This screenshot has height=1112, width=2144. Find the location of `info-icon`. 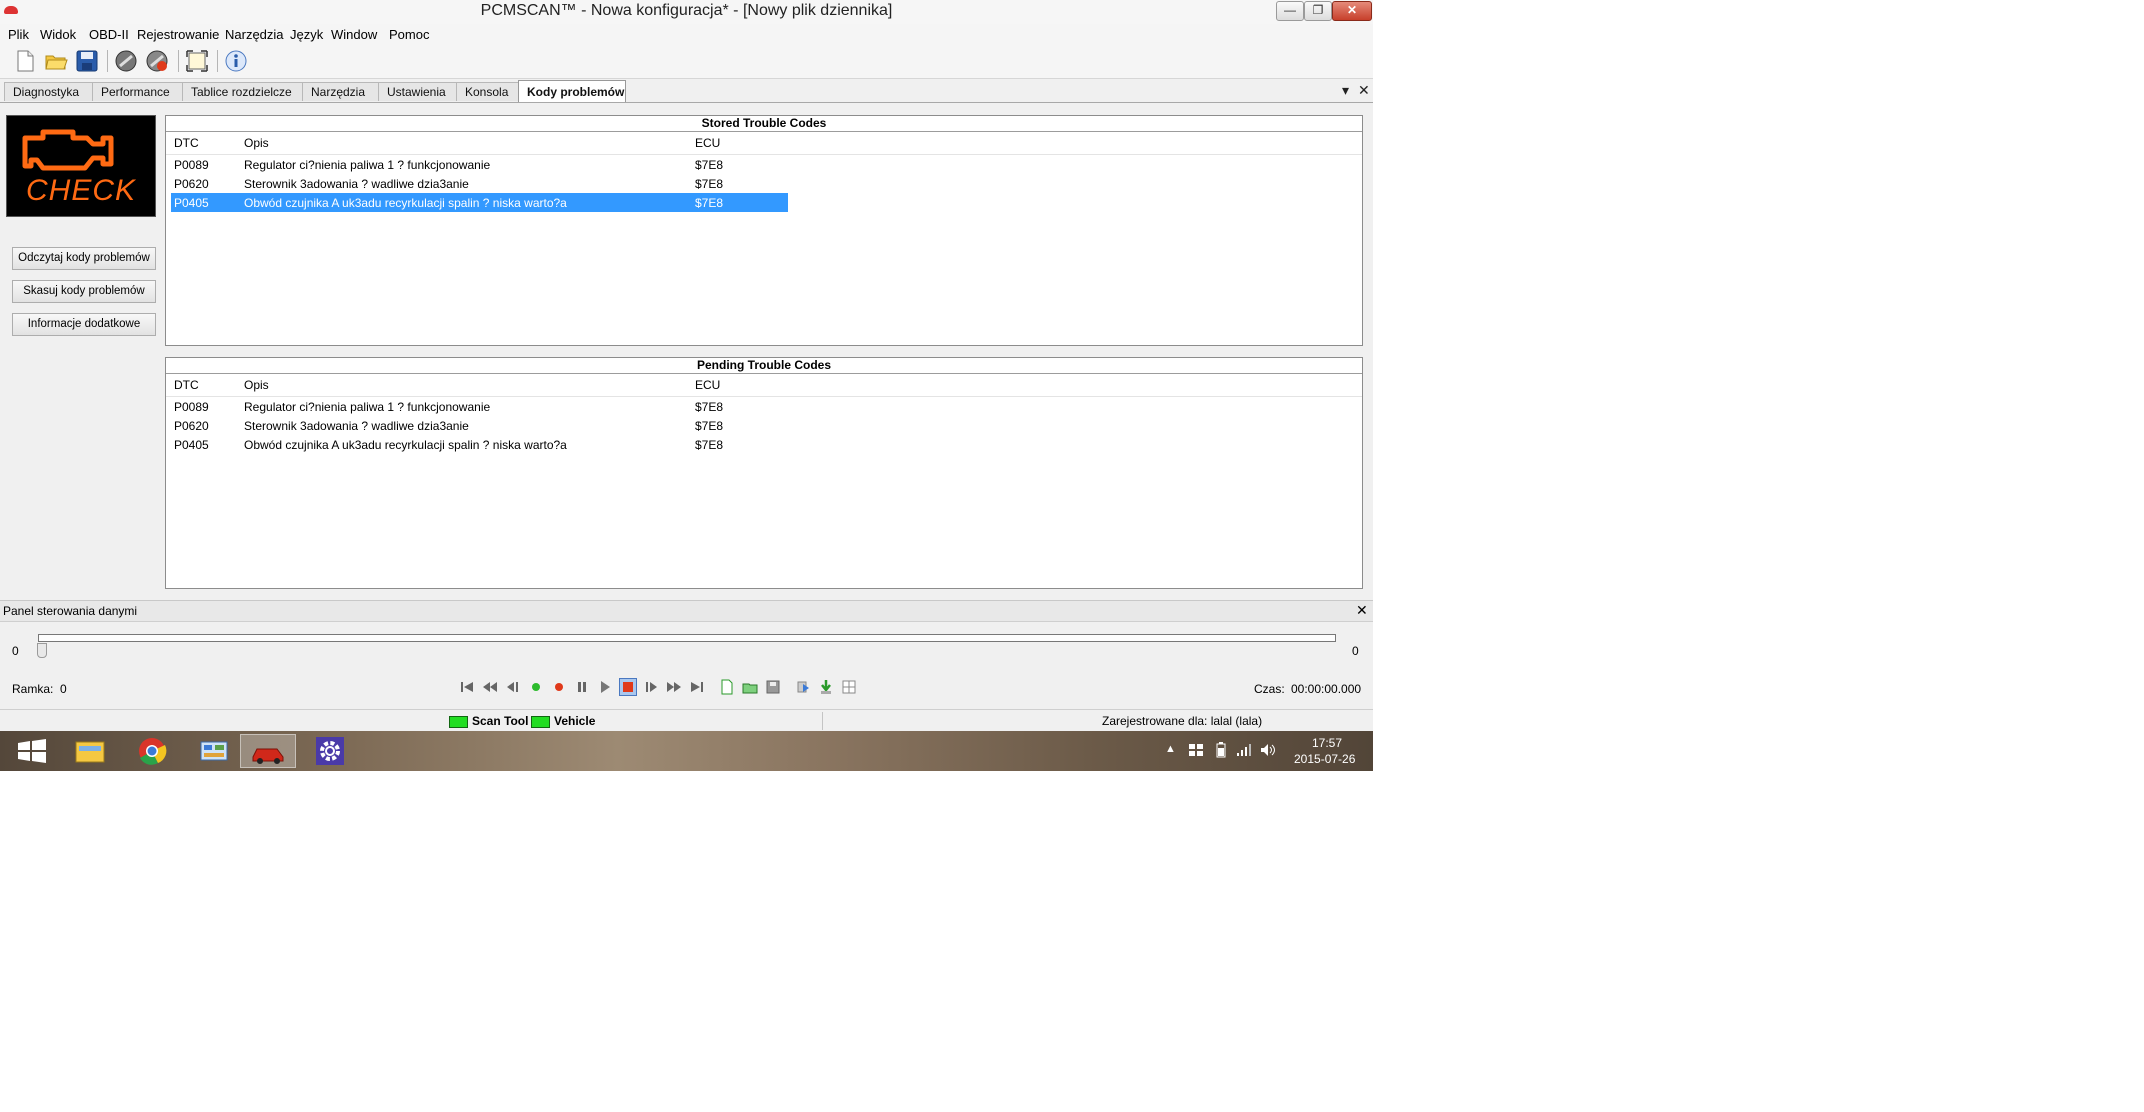

info-icon is located at coordinates (236, 61).